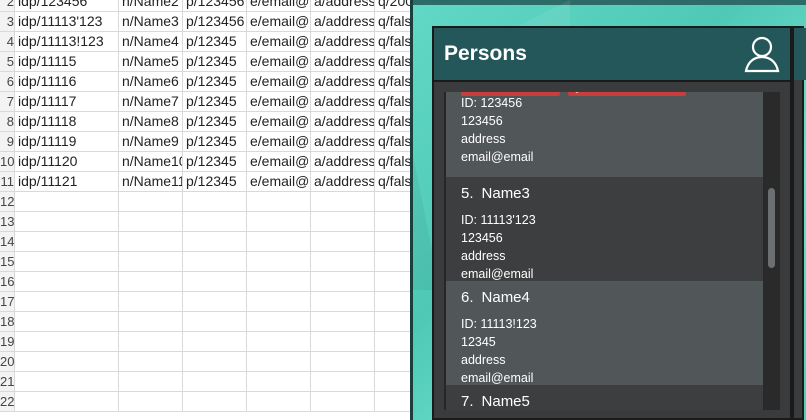  I want to click on sheet-cell: idp/11113'123, so click(66, 21).